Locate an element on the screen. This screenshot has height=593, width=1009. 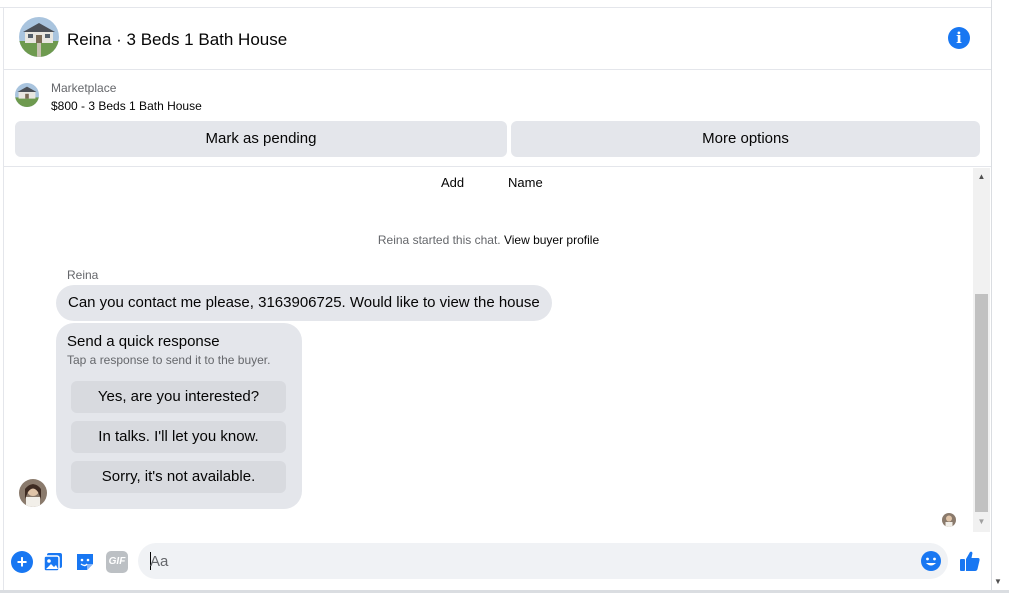
conversation-header: Reina · 3 Beds 1 Bath House i is located at coordinates (497, 39).